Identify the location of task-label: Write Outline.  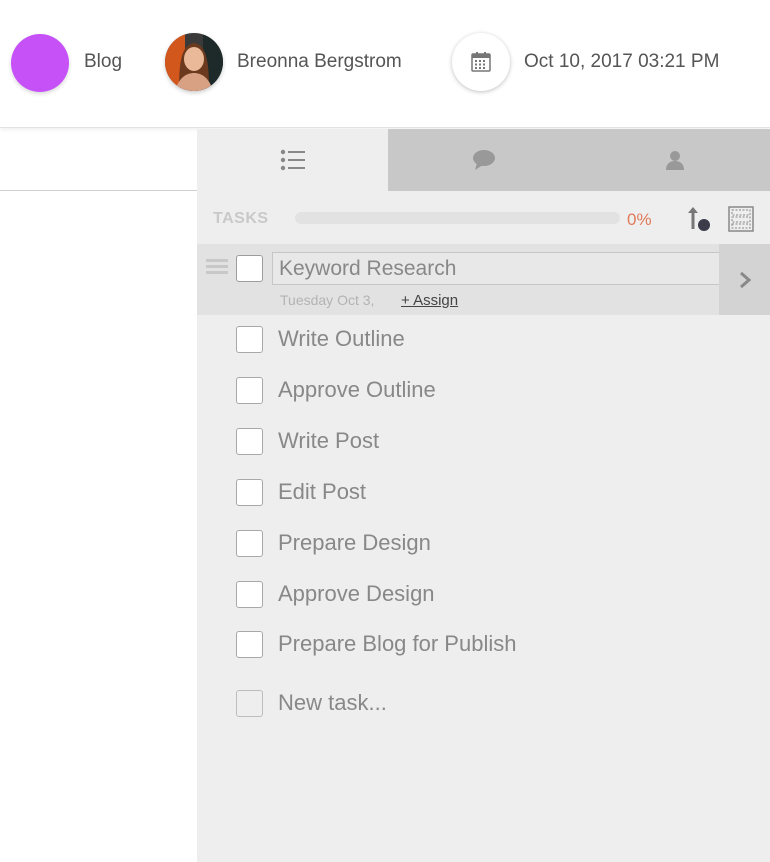
(341, 339).